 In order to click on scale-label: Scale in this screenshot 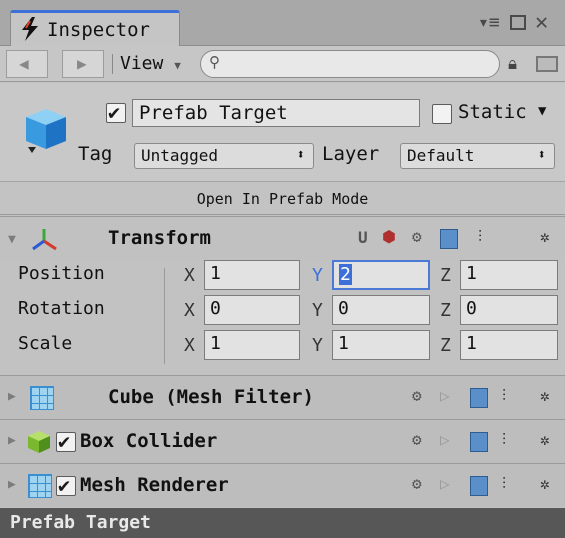, I will do `click(45, 343)`.